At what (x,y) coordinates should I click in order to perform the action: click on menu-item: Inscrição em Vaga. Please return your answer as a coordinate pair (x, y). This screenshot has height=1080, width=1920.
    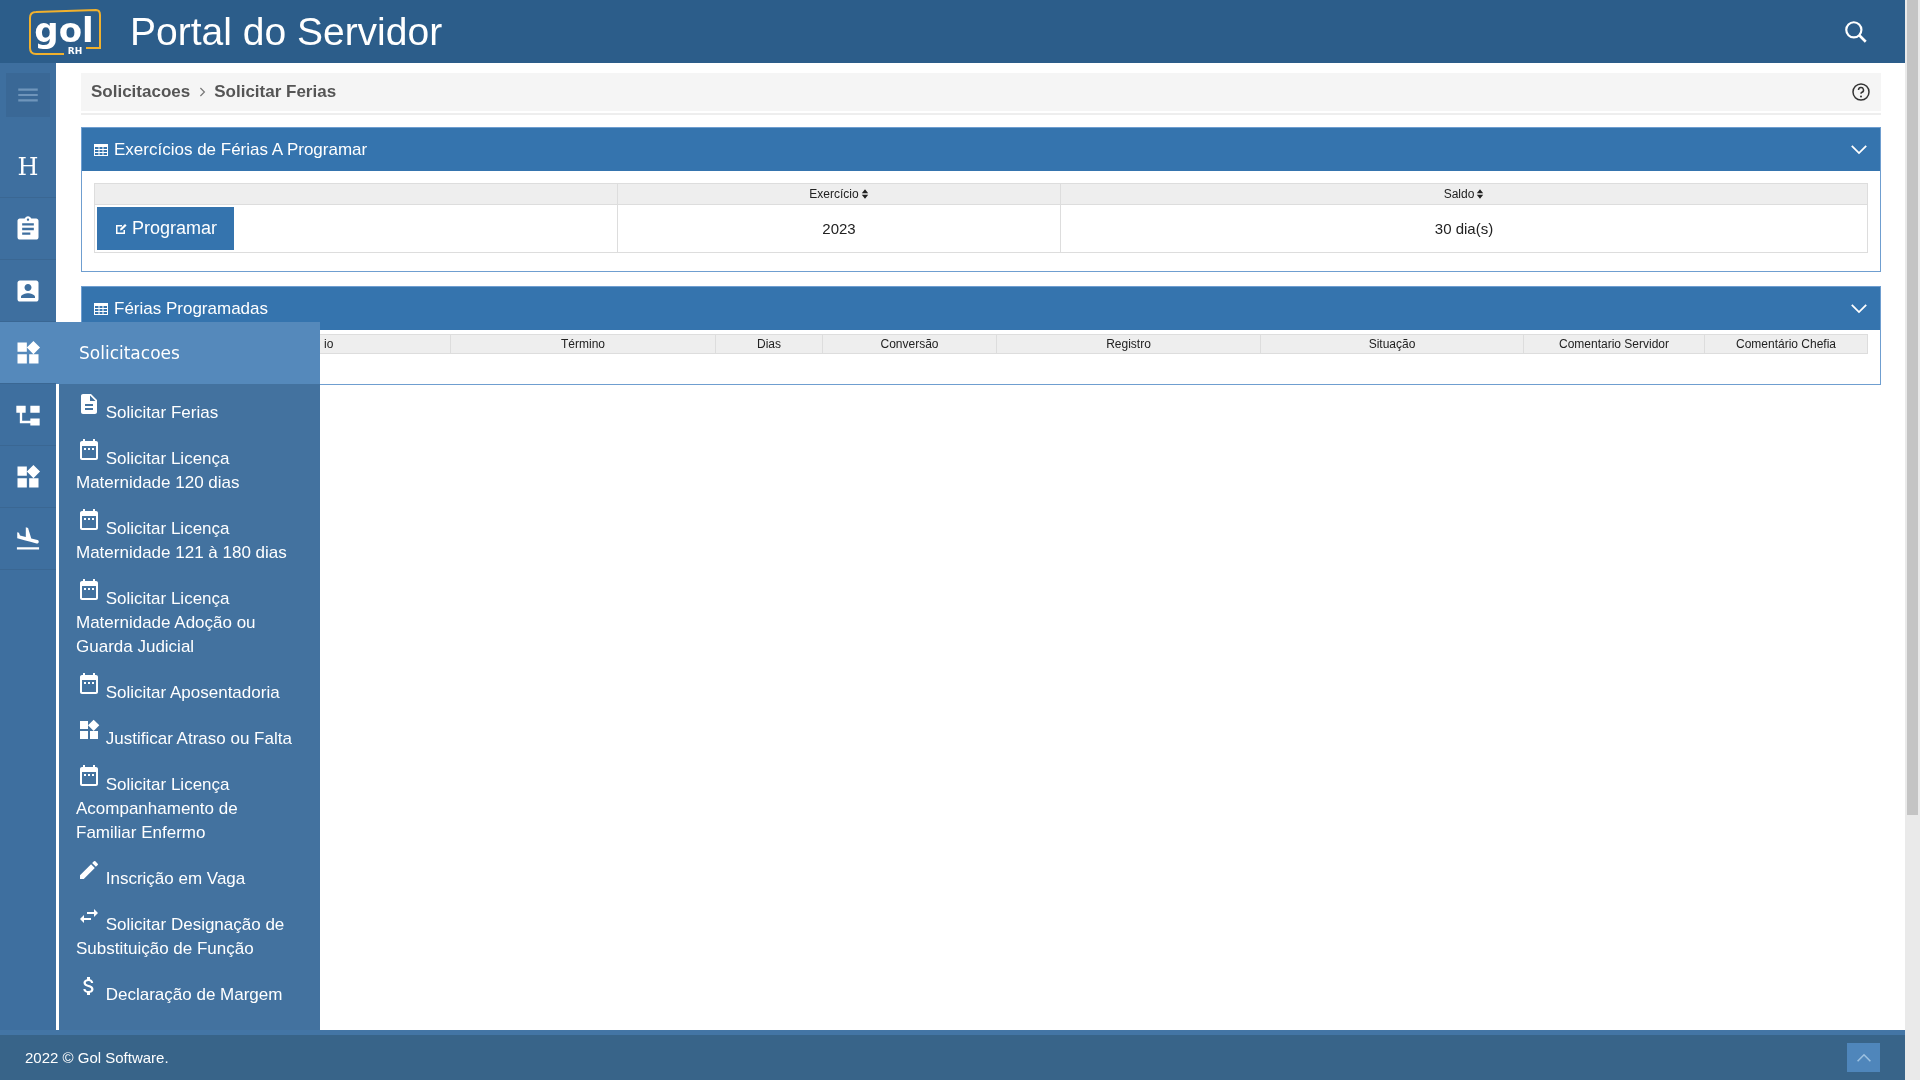
    Looking at the image, I should click on (187, 874).